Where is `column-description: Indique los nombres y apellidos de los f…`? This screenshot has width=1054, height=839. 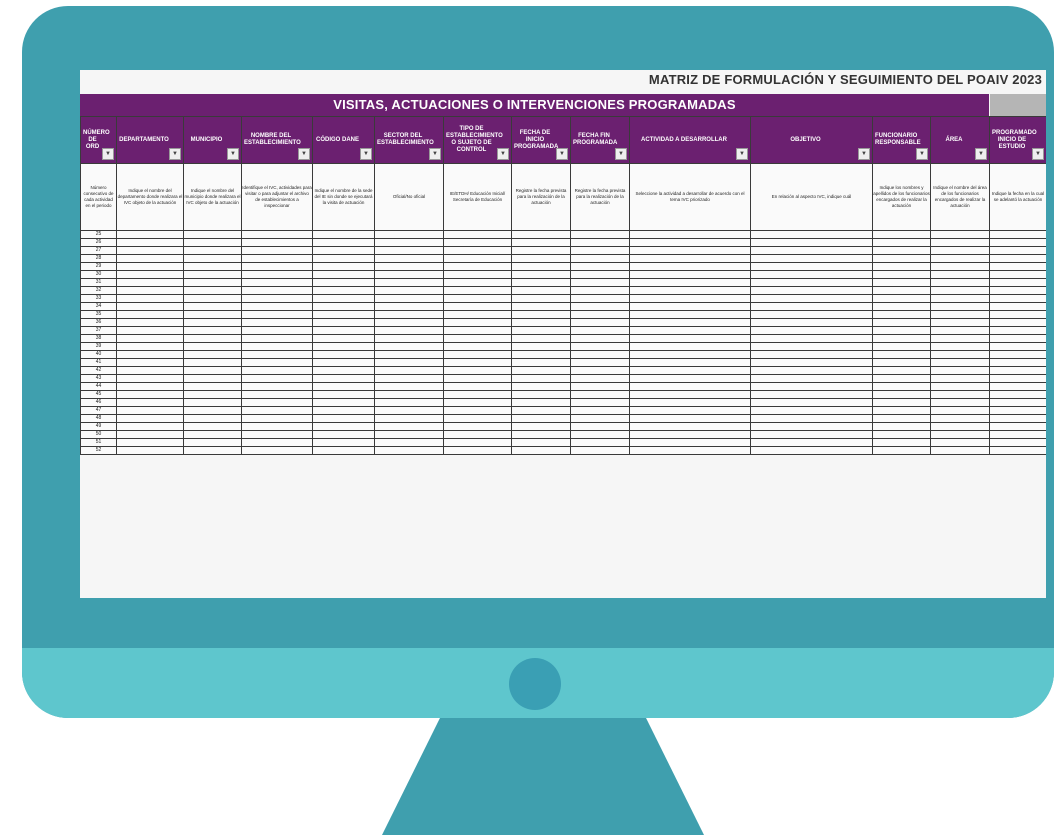
column-description: Indique los nombres y apellidos de los f… is located at coordinates (901, 197).